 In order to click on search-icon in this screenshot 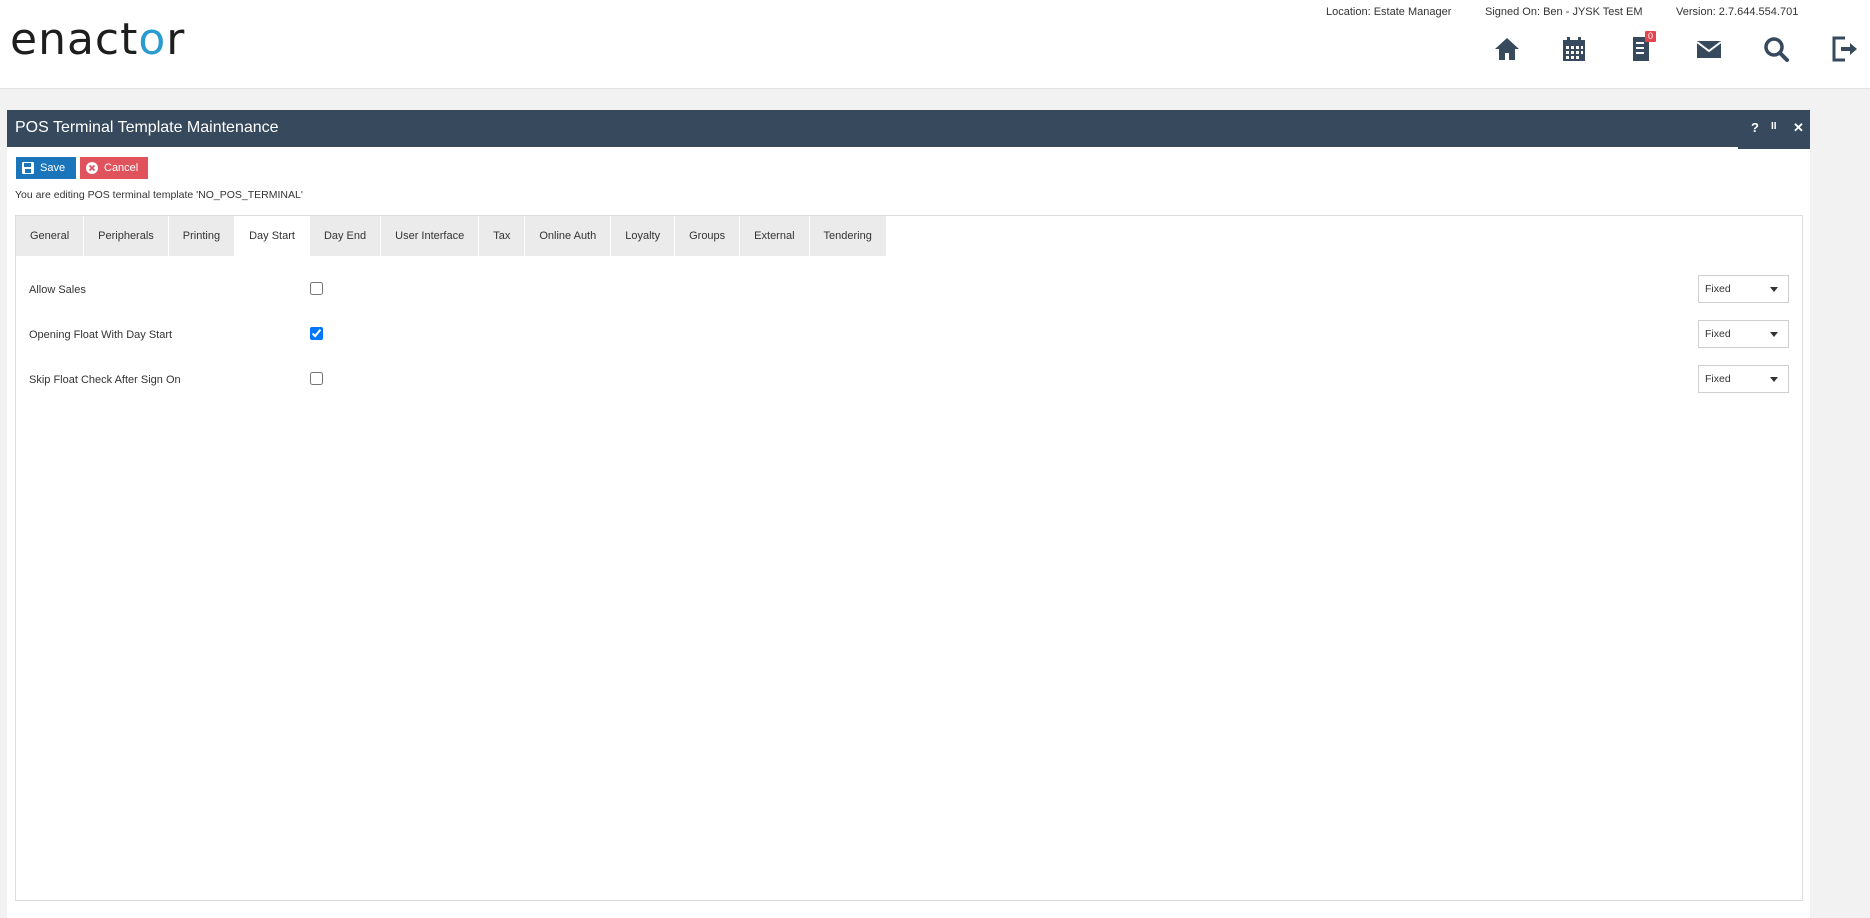, I will do `click(1776, 49)`.